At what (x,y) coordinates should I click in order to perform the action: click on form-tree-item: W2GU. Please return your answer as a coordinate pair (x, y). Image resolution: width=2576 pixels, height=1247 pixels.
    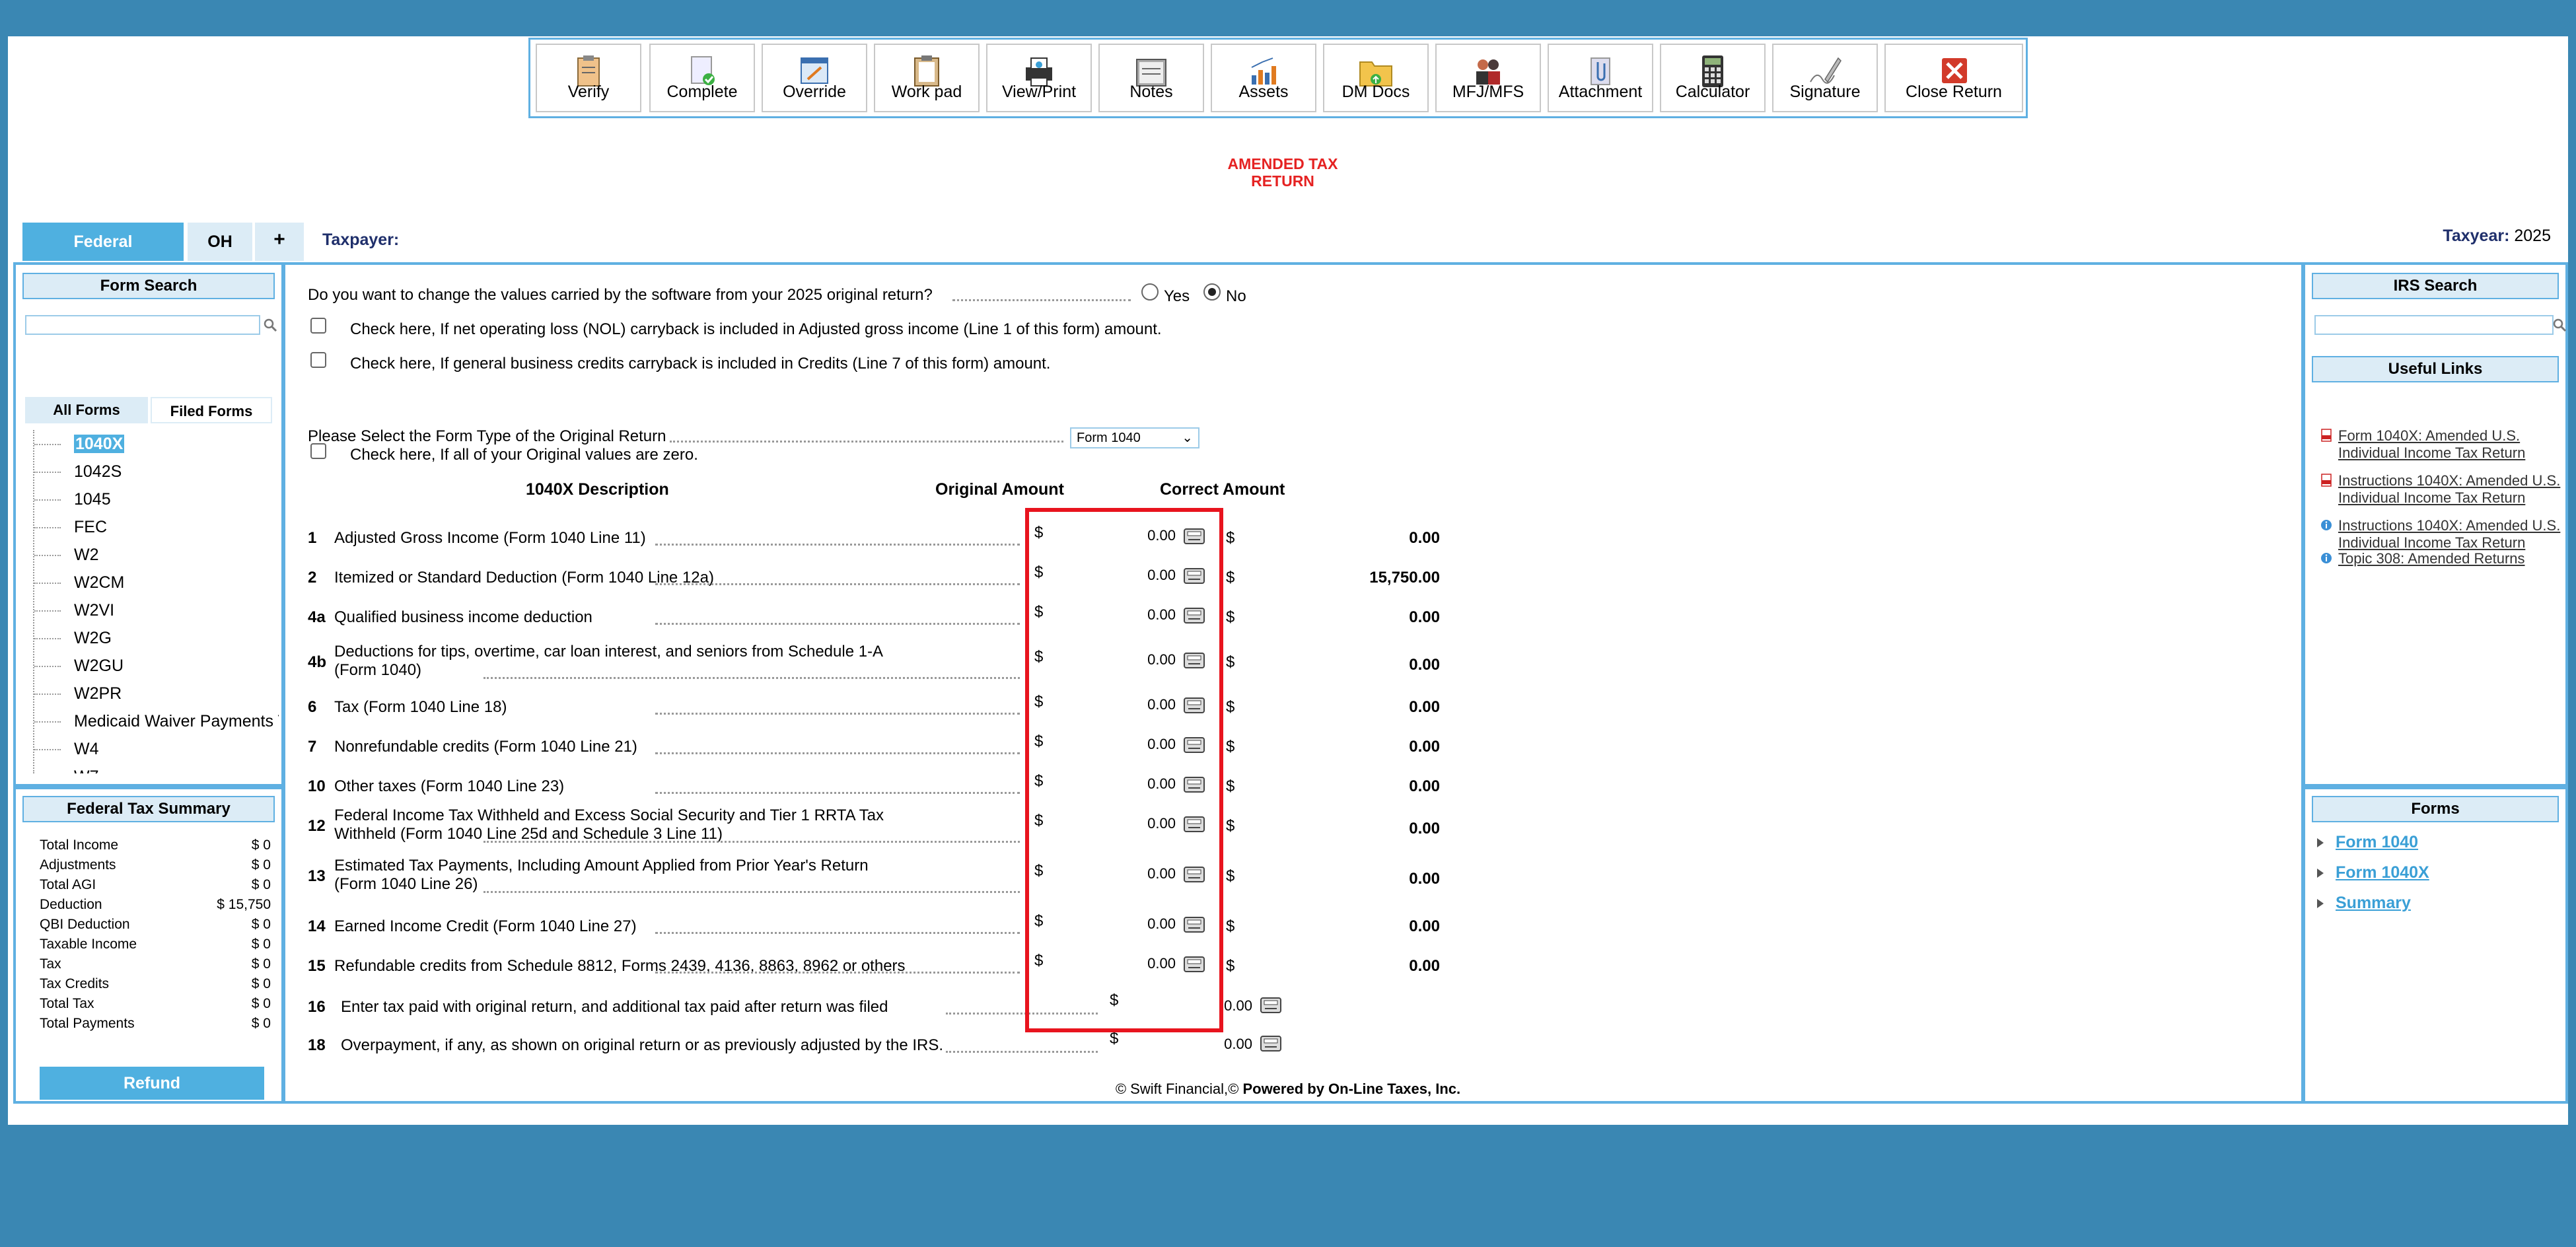
    Looking at the image, I should click on (156, 666).